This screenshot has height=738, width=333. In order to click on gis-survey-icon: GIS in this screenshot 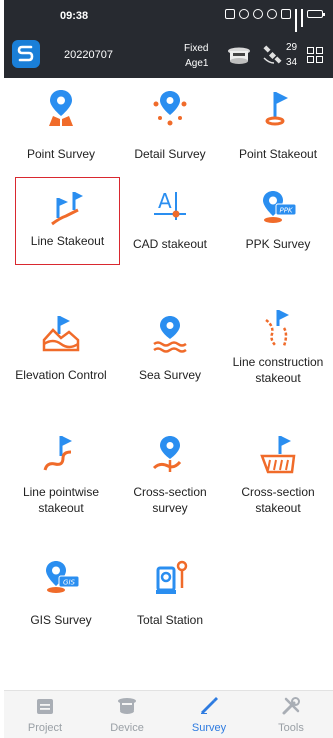, I will do `click(63, 577)`.